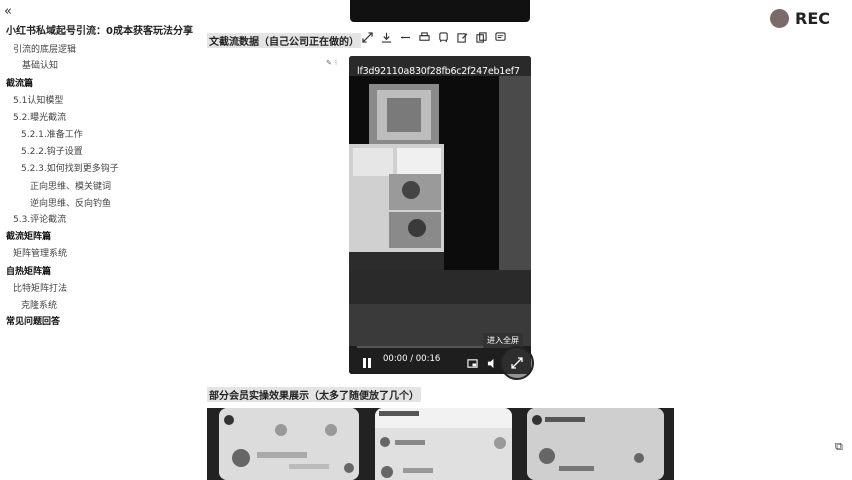  Describe the element at coordinates (412, 359) in the screenshot. I see `time-display: 00:00 / 00:16` at that location.